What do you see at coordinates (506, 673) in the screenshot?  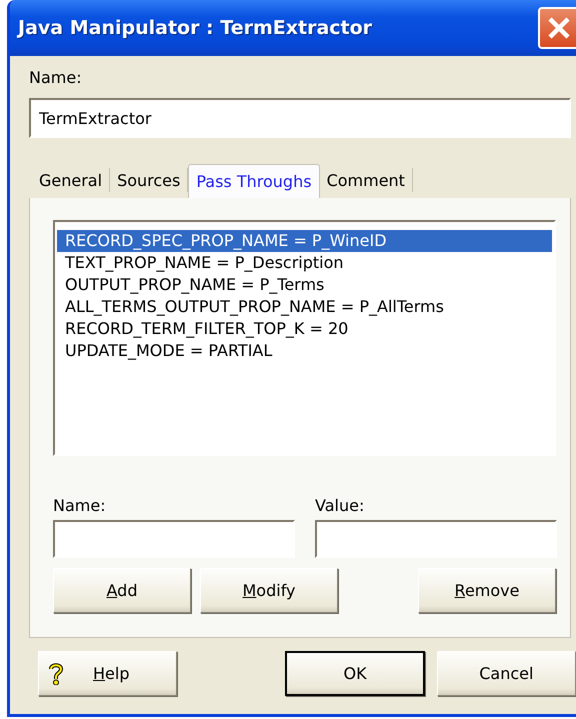 I see `button: Cancel` at bounding box center [506, 673].